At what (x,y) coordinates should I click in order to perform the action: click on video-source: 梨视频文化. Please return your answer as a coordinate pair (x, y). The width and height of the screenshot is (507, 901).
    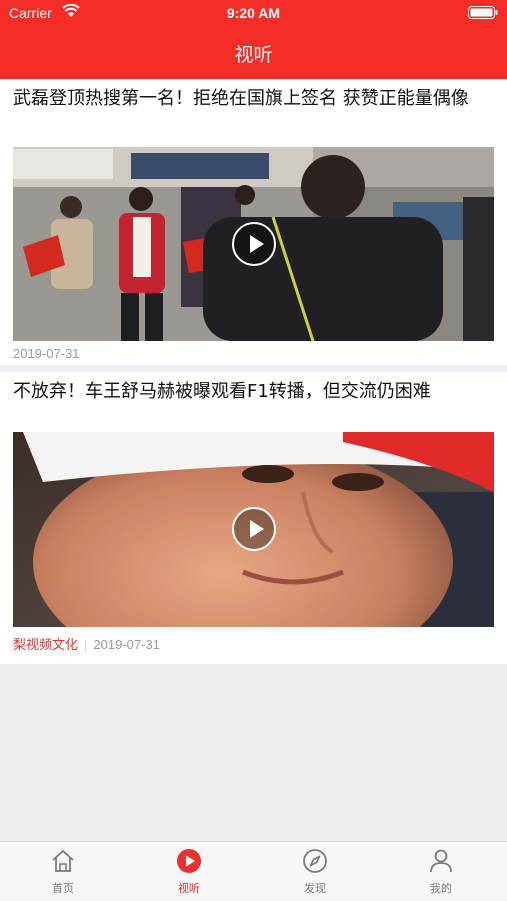
    Looking at the image, I should click on (45, 645).